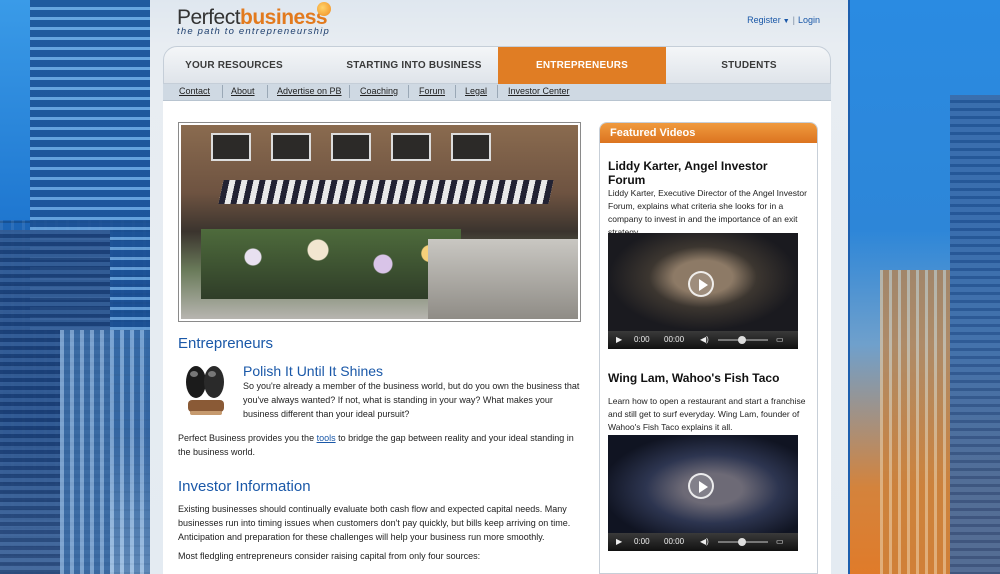 Image resolution: width=1000 pixels, height=574 pixels. Describe the element at coordinates (476, 91) in the screenshot. I see `subnav-legal: Legal` at that location.